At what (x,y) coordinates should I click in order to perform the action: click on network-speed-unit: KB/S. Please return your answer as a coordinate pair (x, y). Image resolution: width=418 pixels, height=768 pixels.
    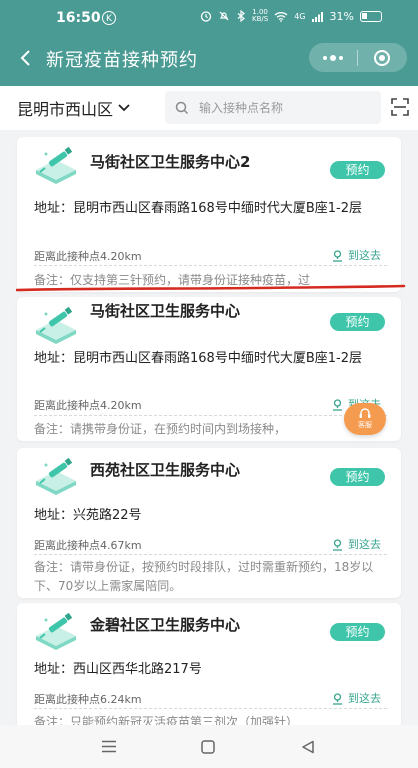
    Looking at the image, I should click on (260, 19).